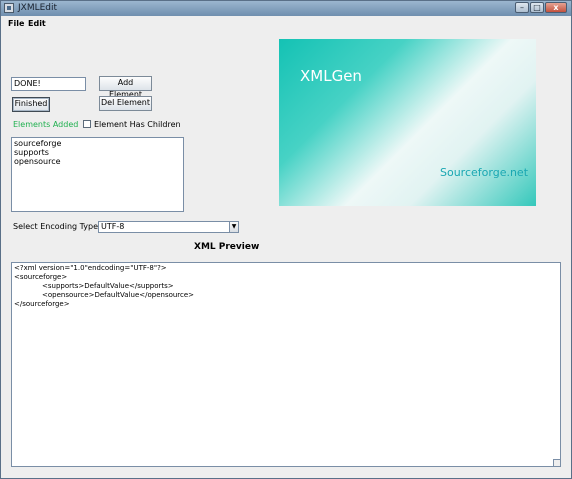 Image resolution: width=572 pixels, height=479 pixels. What do you see at coordinates (118, 295) in the screenshot?
I see `xml-line: <opensource>DefaultValue</opensource>` at bounding box center [118, 295].